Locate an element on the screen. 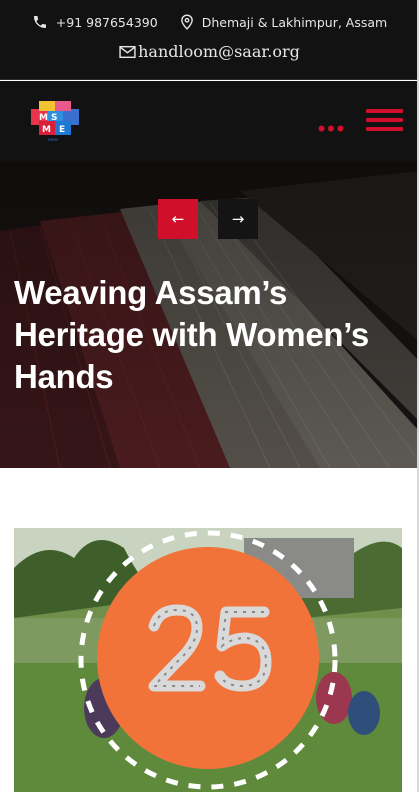  location-text: Dhemaji & Lakhimpur, Assam is located at coordinates (294, 22).